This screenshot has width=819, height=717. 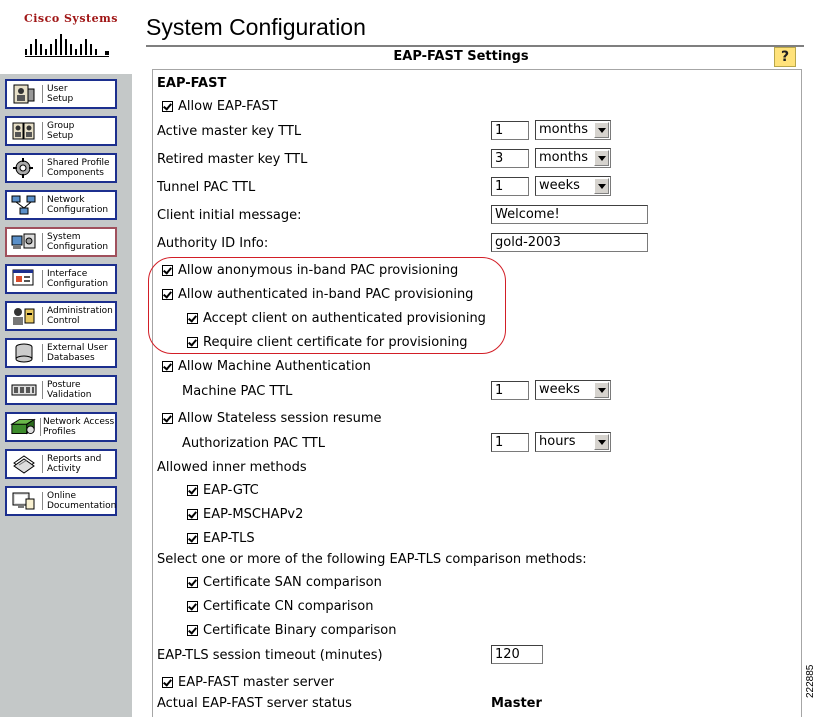 I want to click on retired-master-key-ttl-input: 3, so click(x=510, y=158).